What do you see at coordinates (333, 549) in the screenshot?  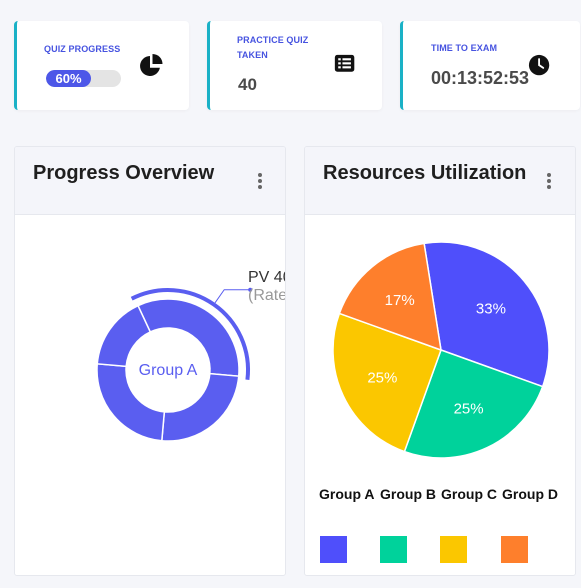 I see `legend-swatch-group-a` at bounding box center [333, 549].